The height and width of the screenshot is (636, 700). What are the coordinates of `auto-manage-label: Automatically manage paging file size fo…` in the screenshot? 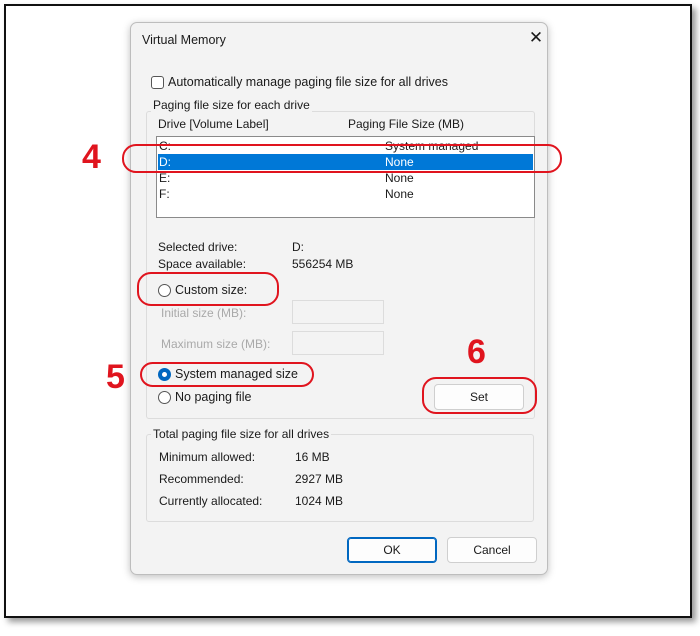 It's located at (308, 82).